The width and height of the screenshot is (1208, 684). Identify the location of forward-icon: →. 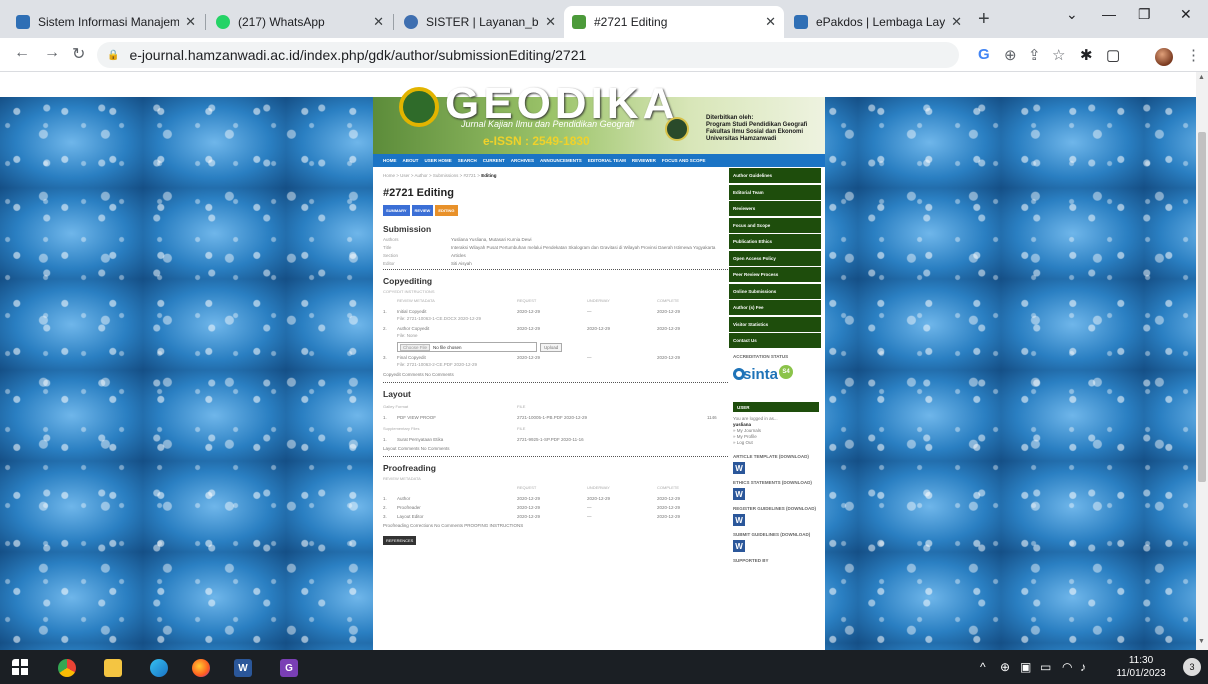
(52, 53).